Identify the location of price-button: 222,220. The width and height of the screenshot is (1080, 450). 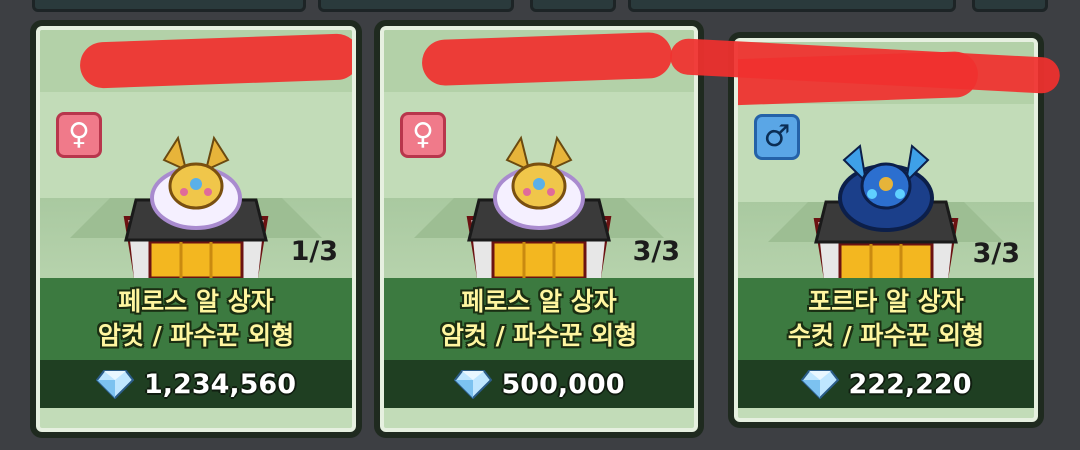
(886, 384).